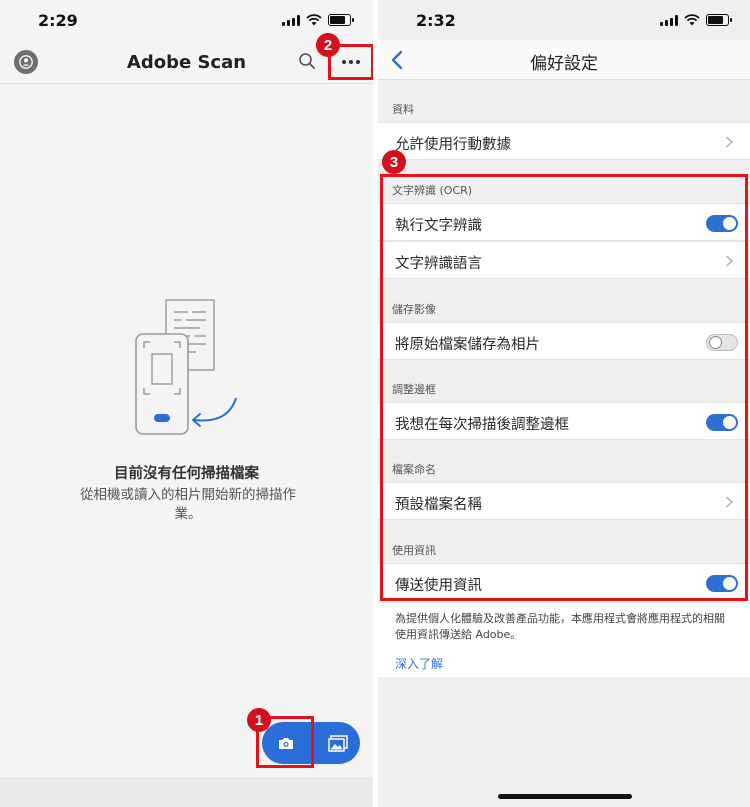  I want to click on row-label: 允許使用行動數據, so click(453, 145).